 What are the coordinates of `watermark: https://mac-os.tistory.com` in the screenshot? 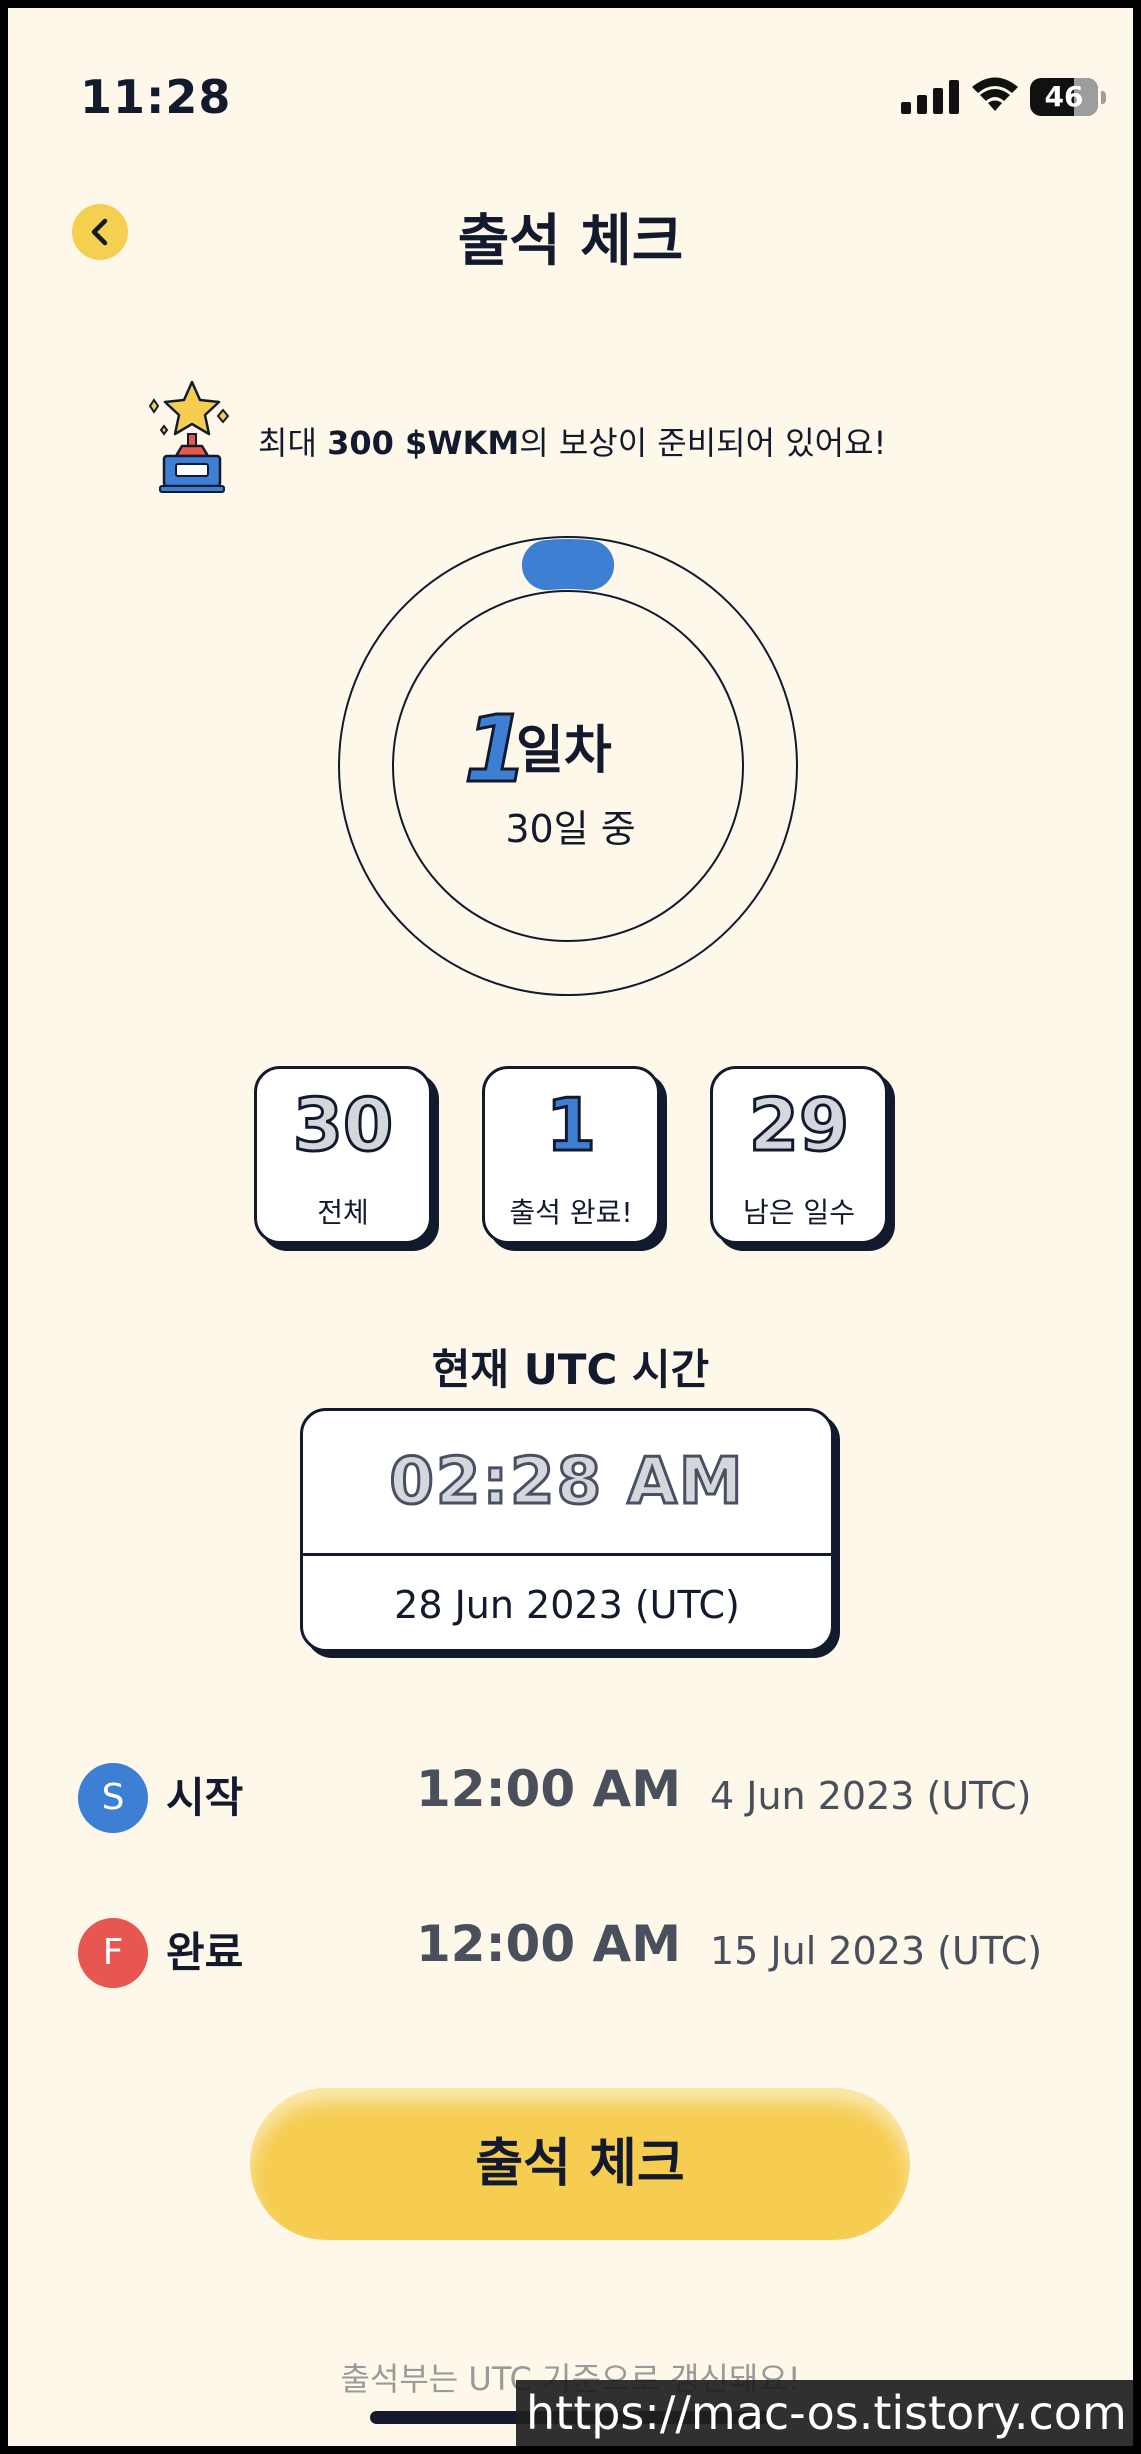 It's located at (824, 2413).